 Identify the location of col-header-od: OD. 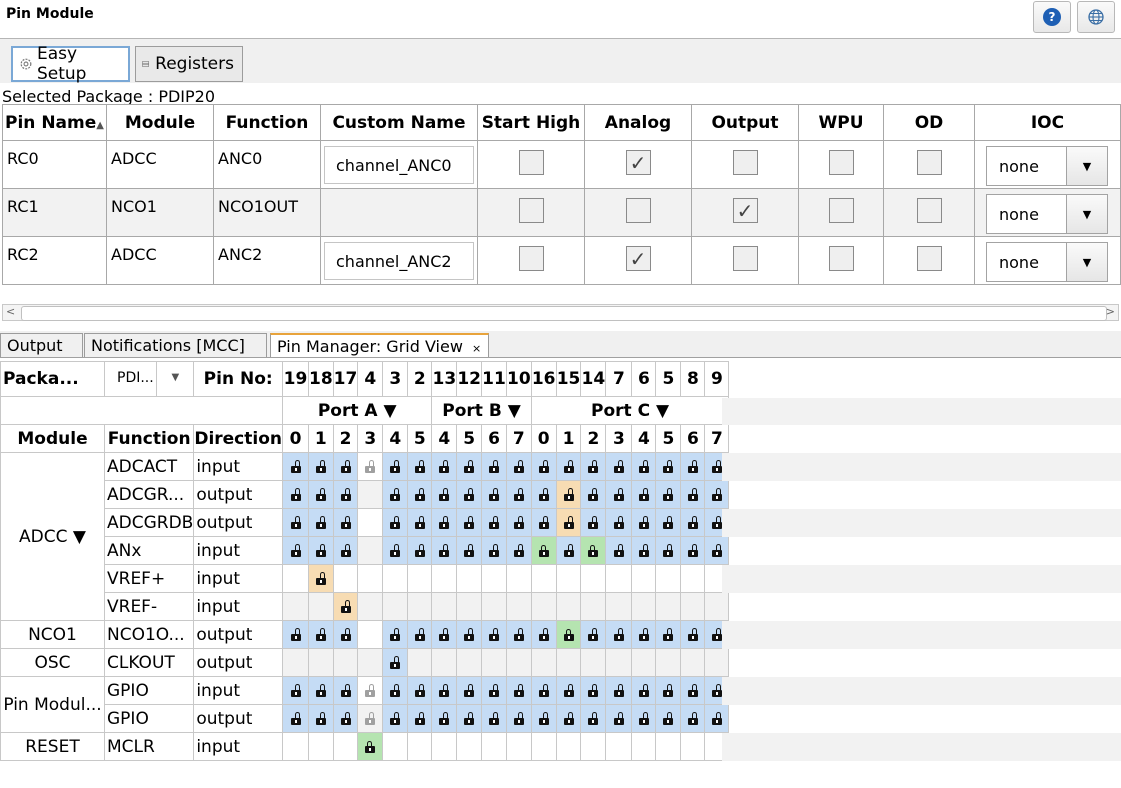
(929, 122).